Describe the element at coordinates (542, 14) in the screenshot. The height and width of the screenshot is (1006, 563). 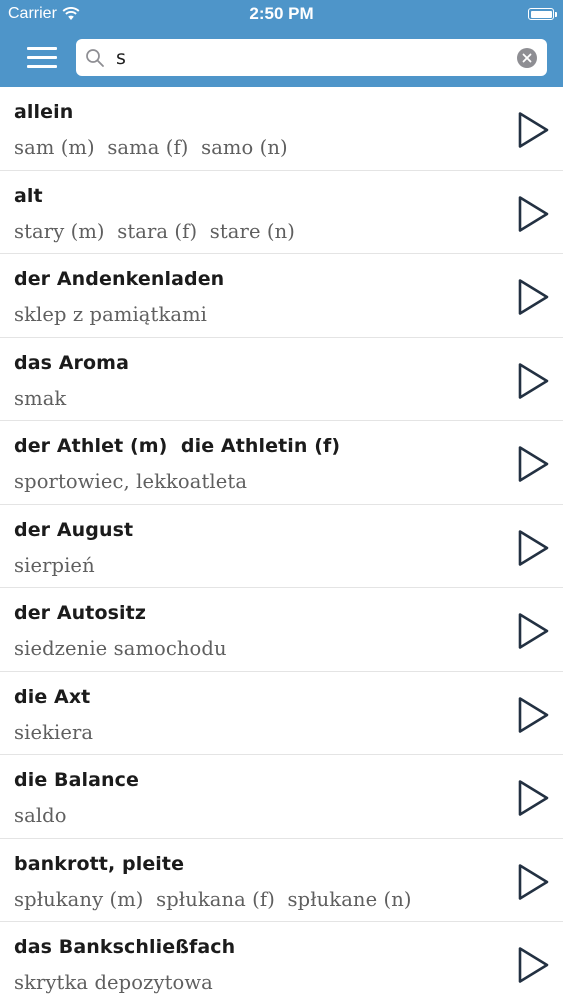
I see `battery-icon` at that location.